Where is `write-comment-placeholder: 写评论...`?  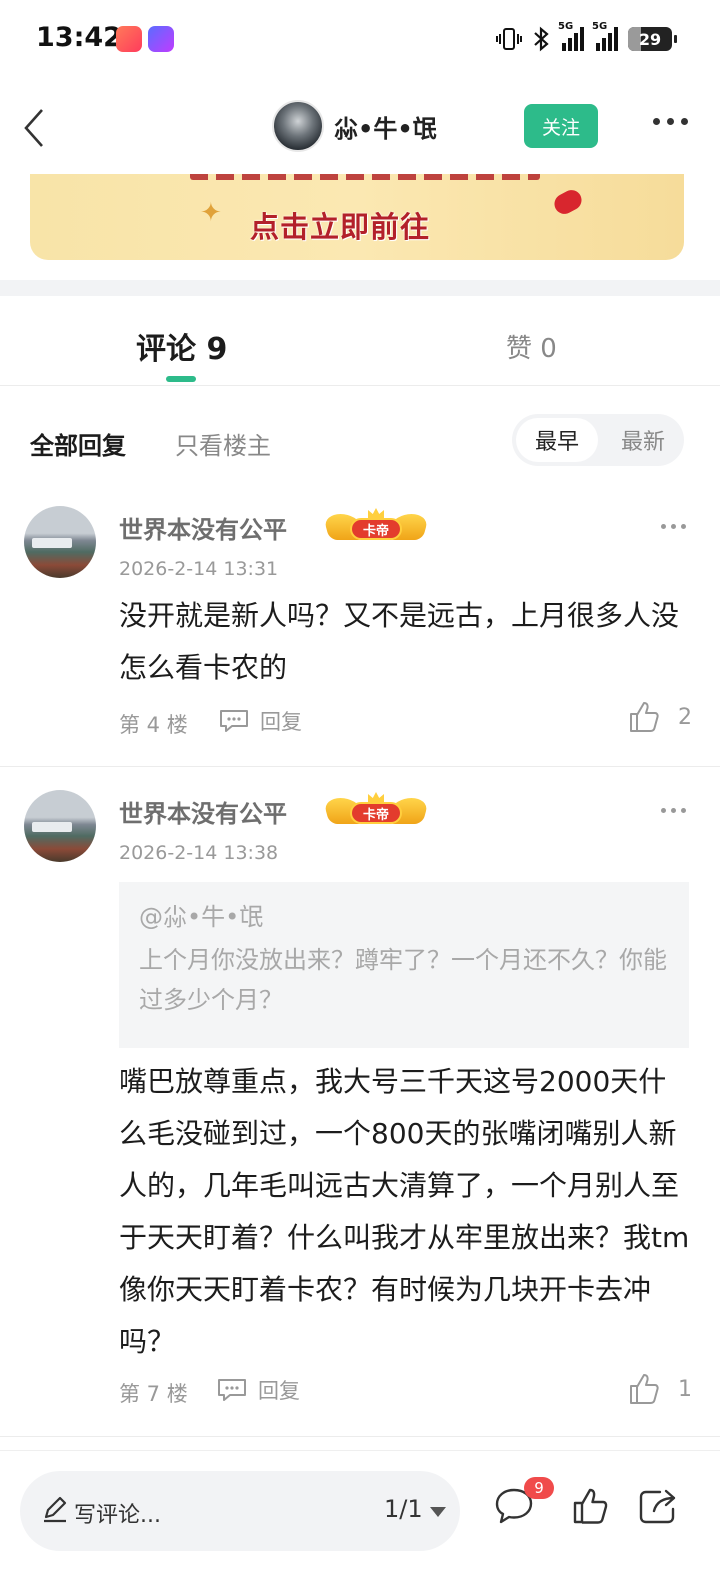 write-comment-placeholder: 写评论... is located at coordinates (117, 1515).